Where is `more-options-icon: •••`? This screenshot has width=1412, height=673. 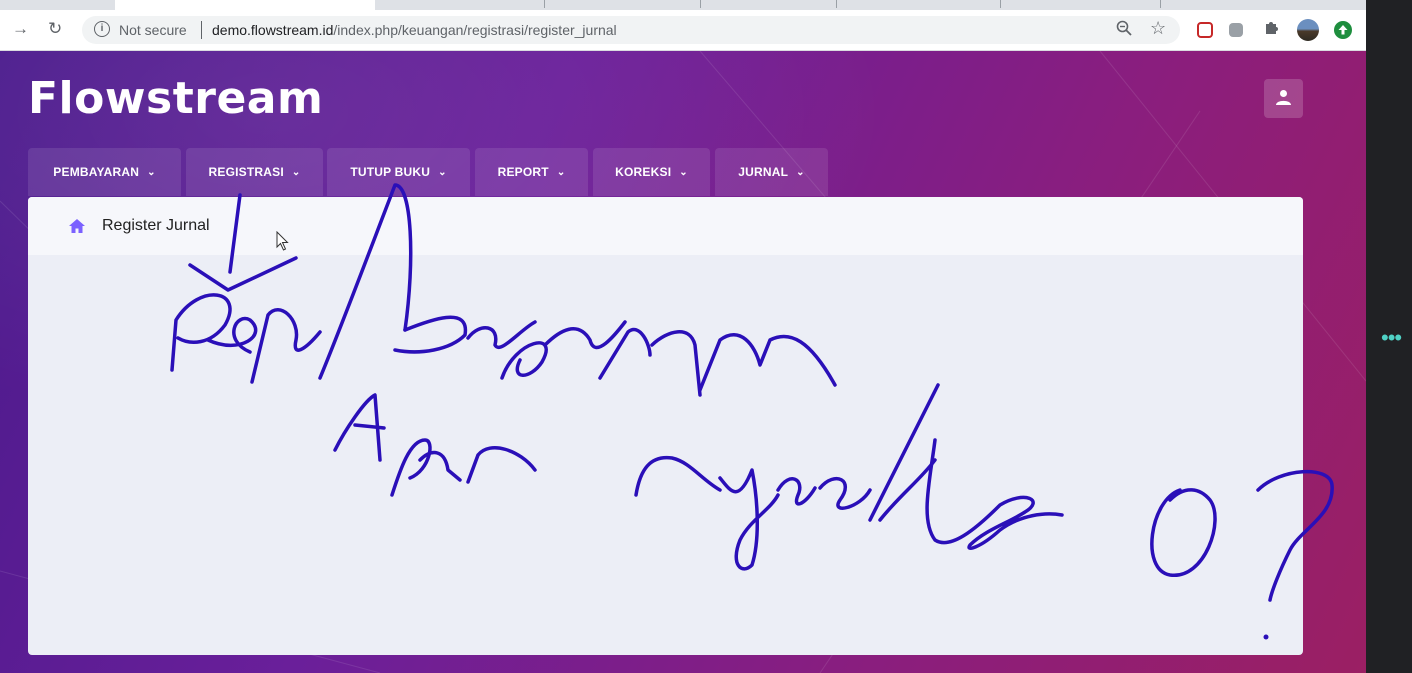 more-options-icon: ••• is located at coordinates (1391, 338).